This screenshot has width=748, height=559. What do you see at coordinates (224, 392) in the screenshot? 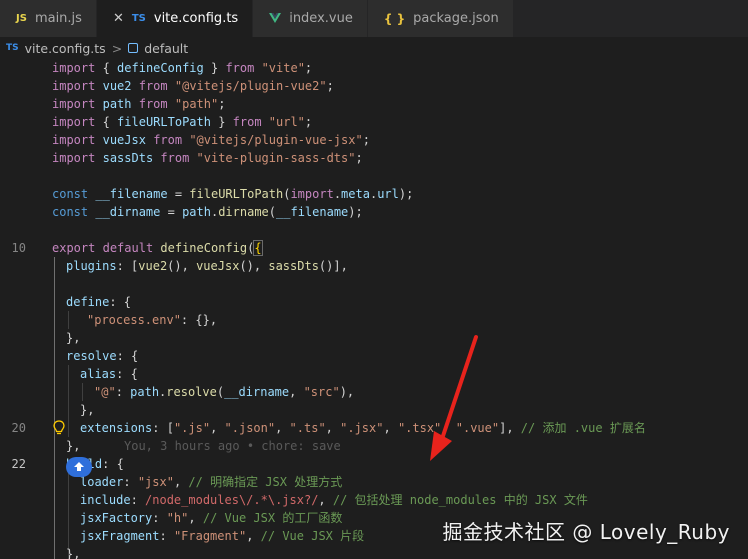
I see `code-line: "@": path.resolve(__dirname, "src"),` at bounding box center [224, 392].